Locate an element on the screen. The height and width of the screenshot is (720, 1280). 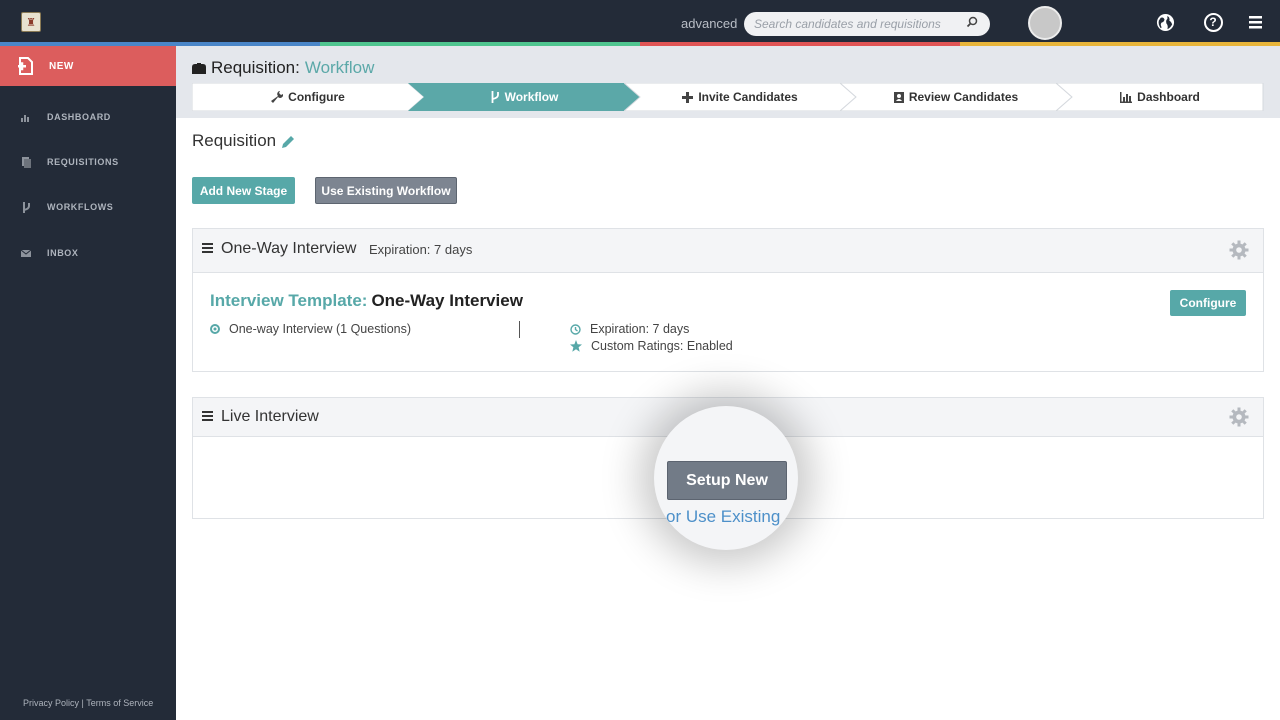
requisition-title: Requisition is located at coordinates (243, 141).